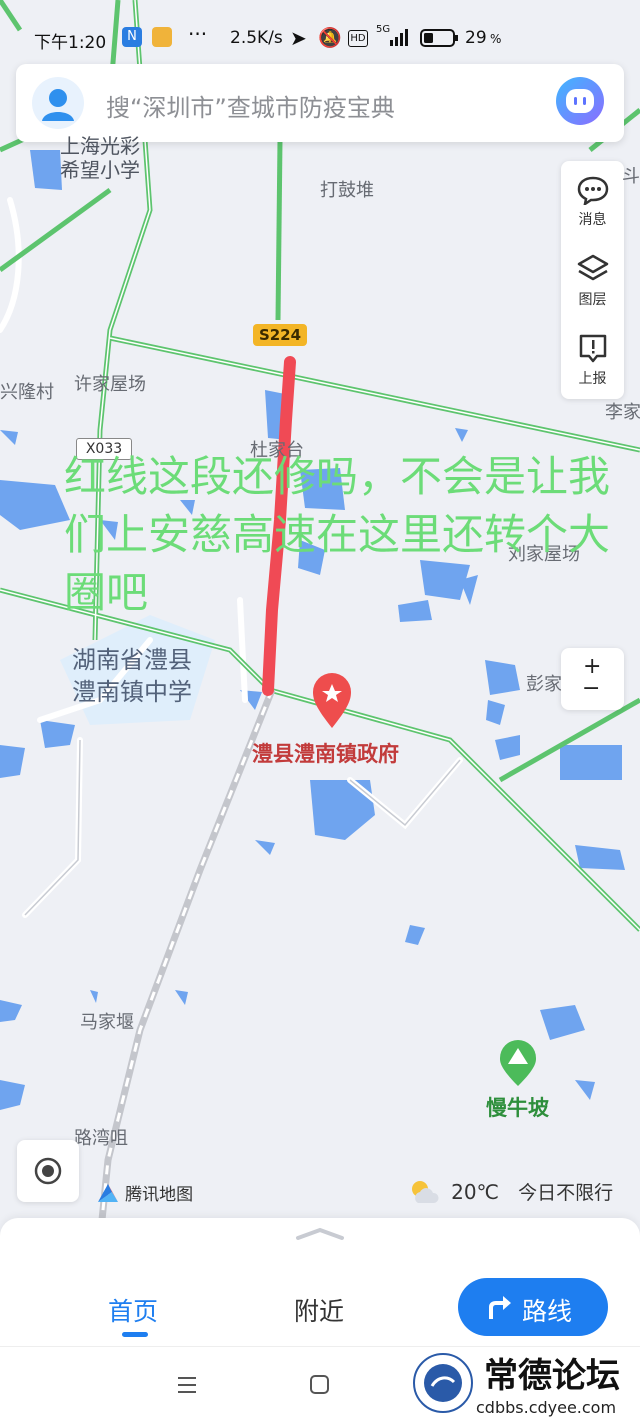 The image size is (640, 1423). I want to click on weather-widget: 20℃ 今日不限行, so click(510, 1191).